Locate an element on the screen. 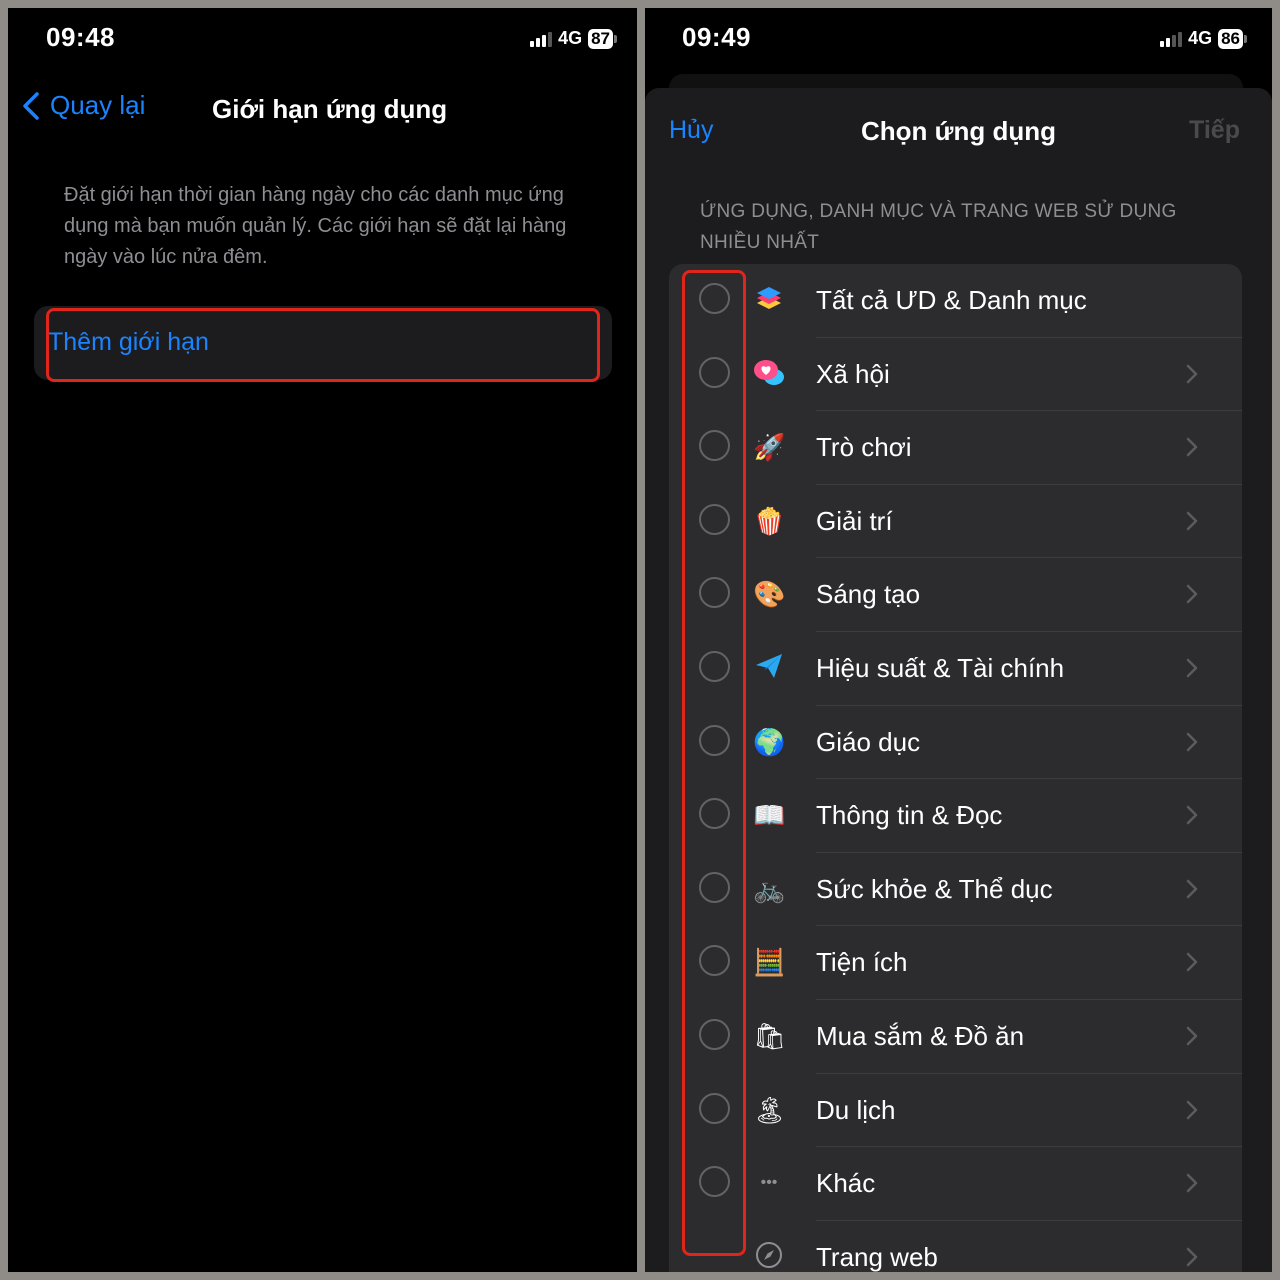  add-limit-button: Thêm giới hạn is located at coordinates (128, 343).